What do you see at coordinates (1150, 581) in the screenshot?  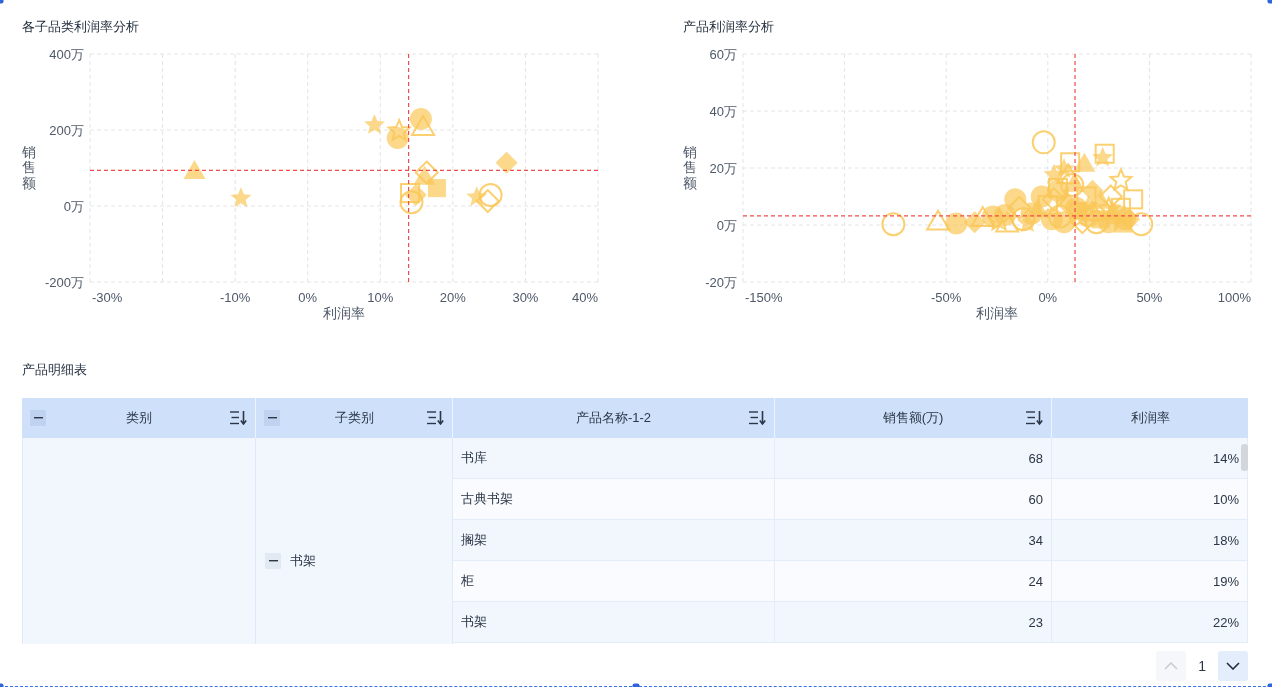 I see `table-cell: 19%` at bounding box center [1150, 581].